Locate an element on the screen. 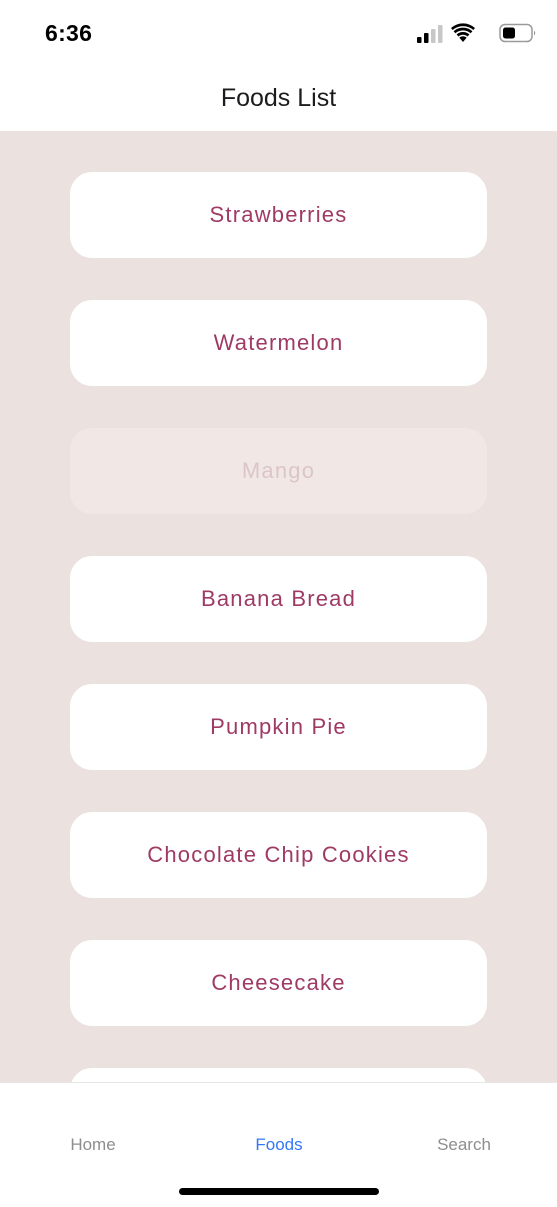 Image resolution: width=557 pixels, height=1207 pixels. food-item-label: Watermelon is located at coordinates (278, 342).